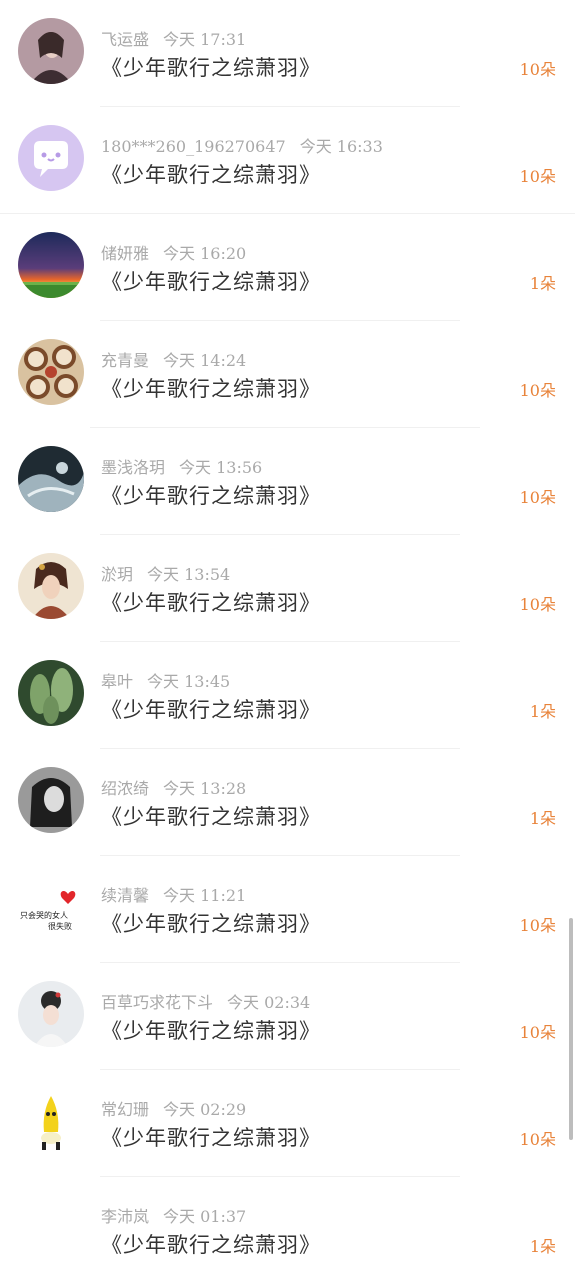 The image size is (575, 1280). I want to click on list-item: 储妍雅 今天 16:20 《少年歌行之综萧羽》 1朵, so click(287, 267).